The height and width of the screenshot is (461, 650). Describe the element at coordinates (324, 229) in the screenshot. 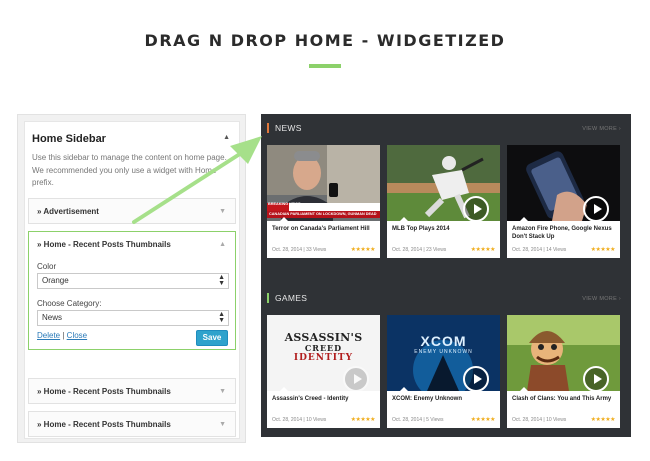

I see `post-title: Terror on Canada's Parliament Hill` at that location.